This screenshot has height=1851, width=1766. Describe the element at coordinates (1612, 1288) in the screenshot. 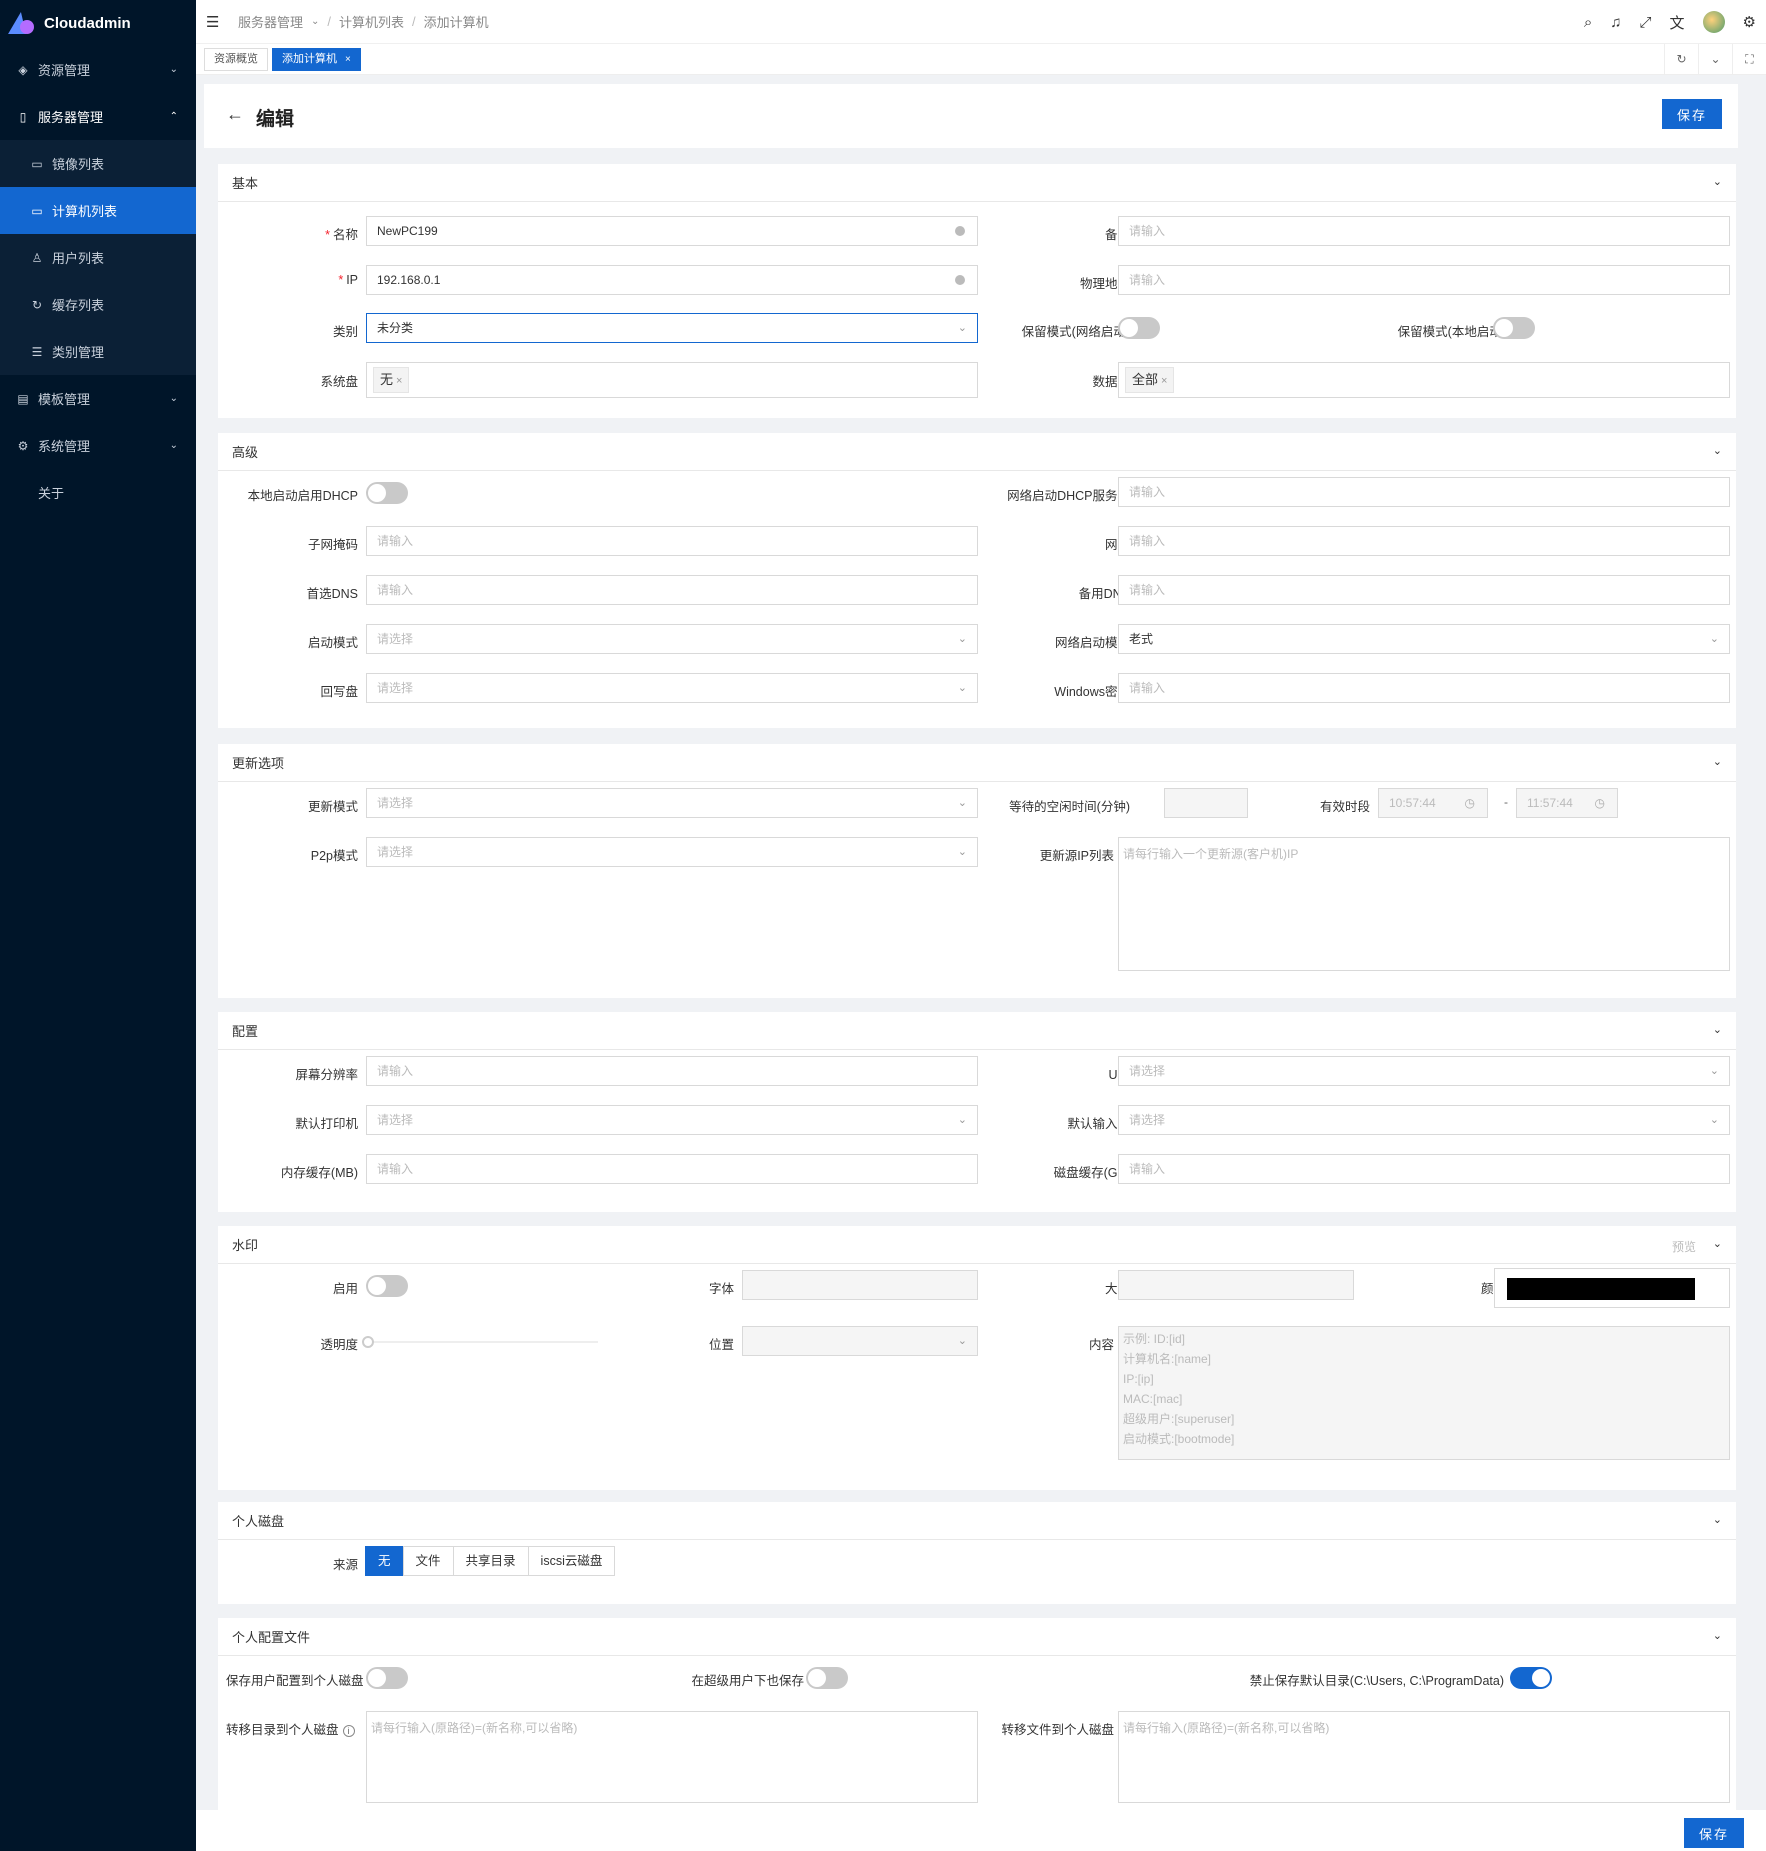

I see `wm-color-picker` at that location.